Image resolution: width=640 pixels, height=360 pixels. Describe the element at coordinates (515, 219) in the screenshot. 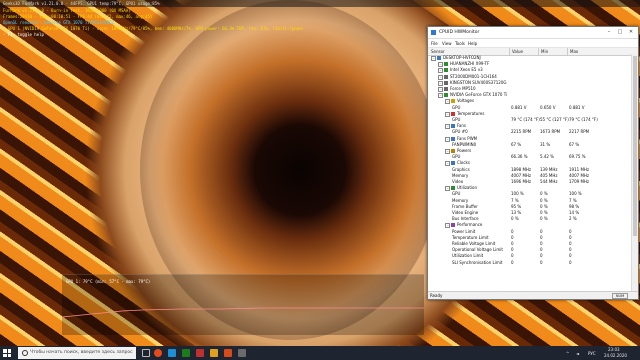

I see `sensor-value: 0 %` at that location.